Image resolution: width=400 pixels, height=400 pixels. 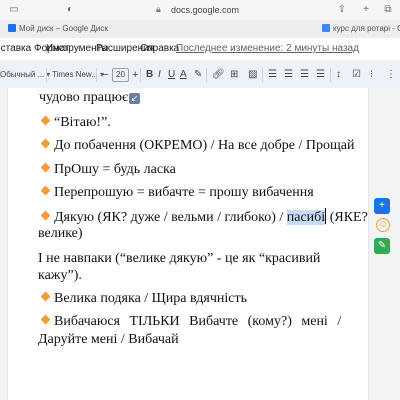 I want to click on align-left-icon: ☰, so click(x=272, y=75).